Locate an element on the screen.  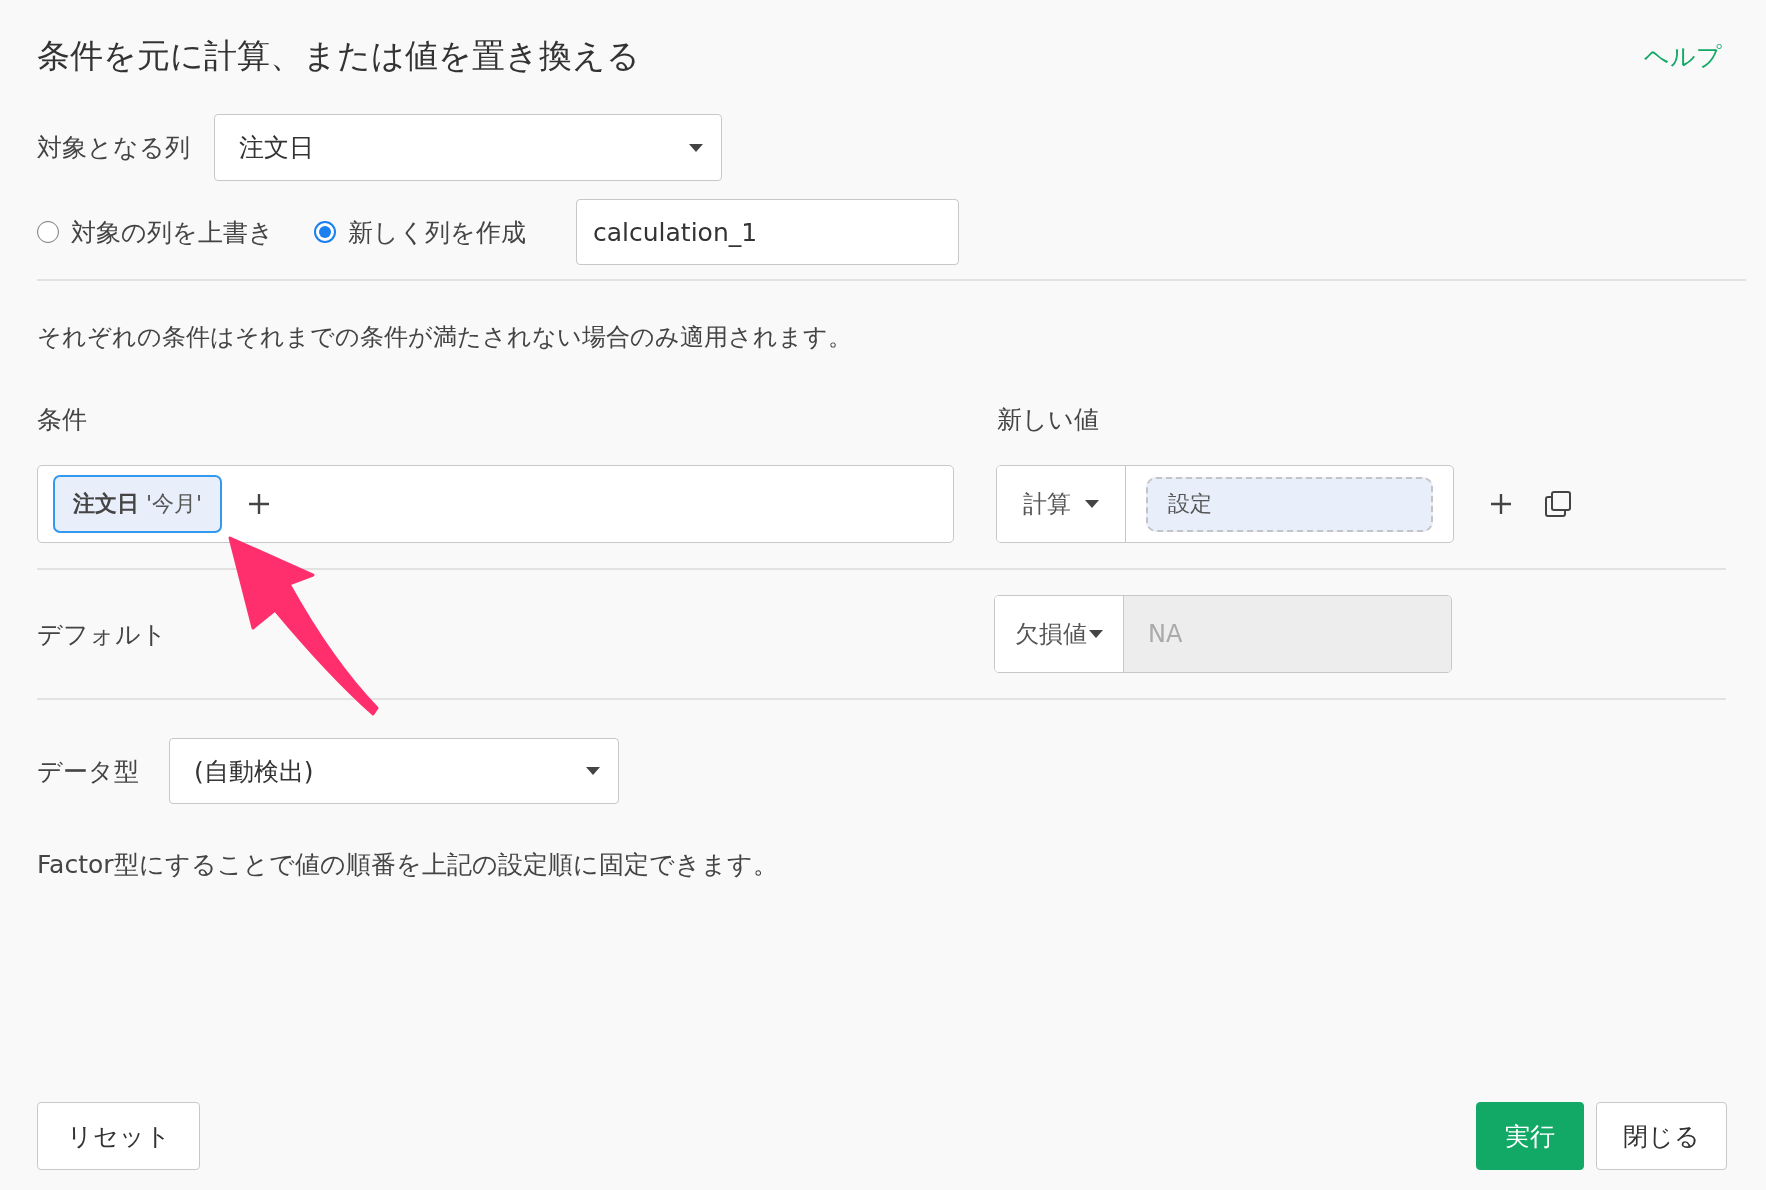
default-type-select: 欠損値 is located at coordinates (1059, 634).